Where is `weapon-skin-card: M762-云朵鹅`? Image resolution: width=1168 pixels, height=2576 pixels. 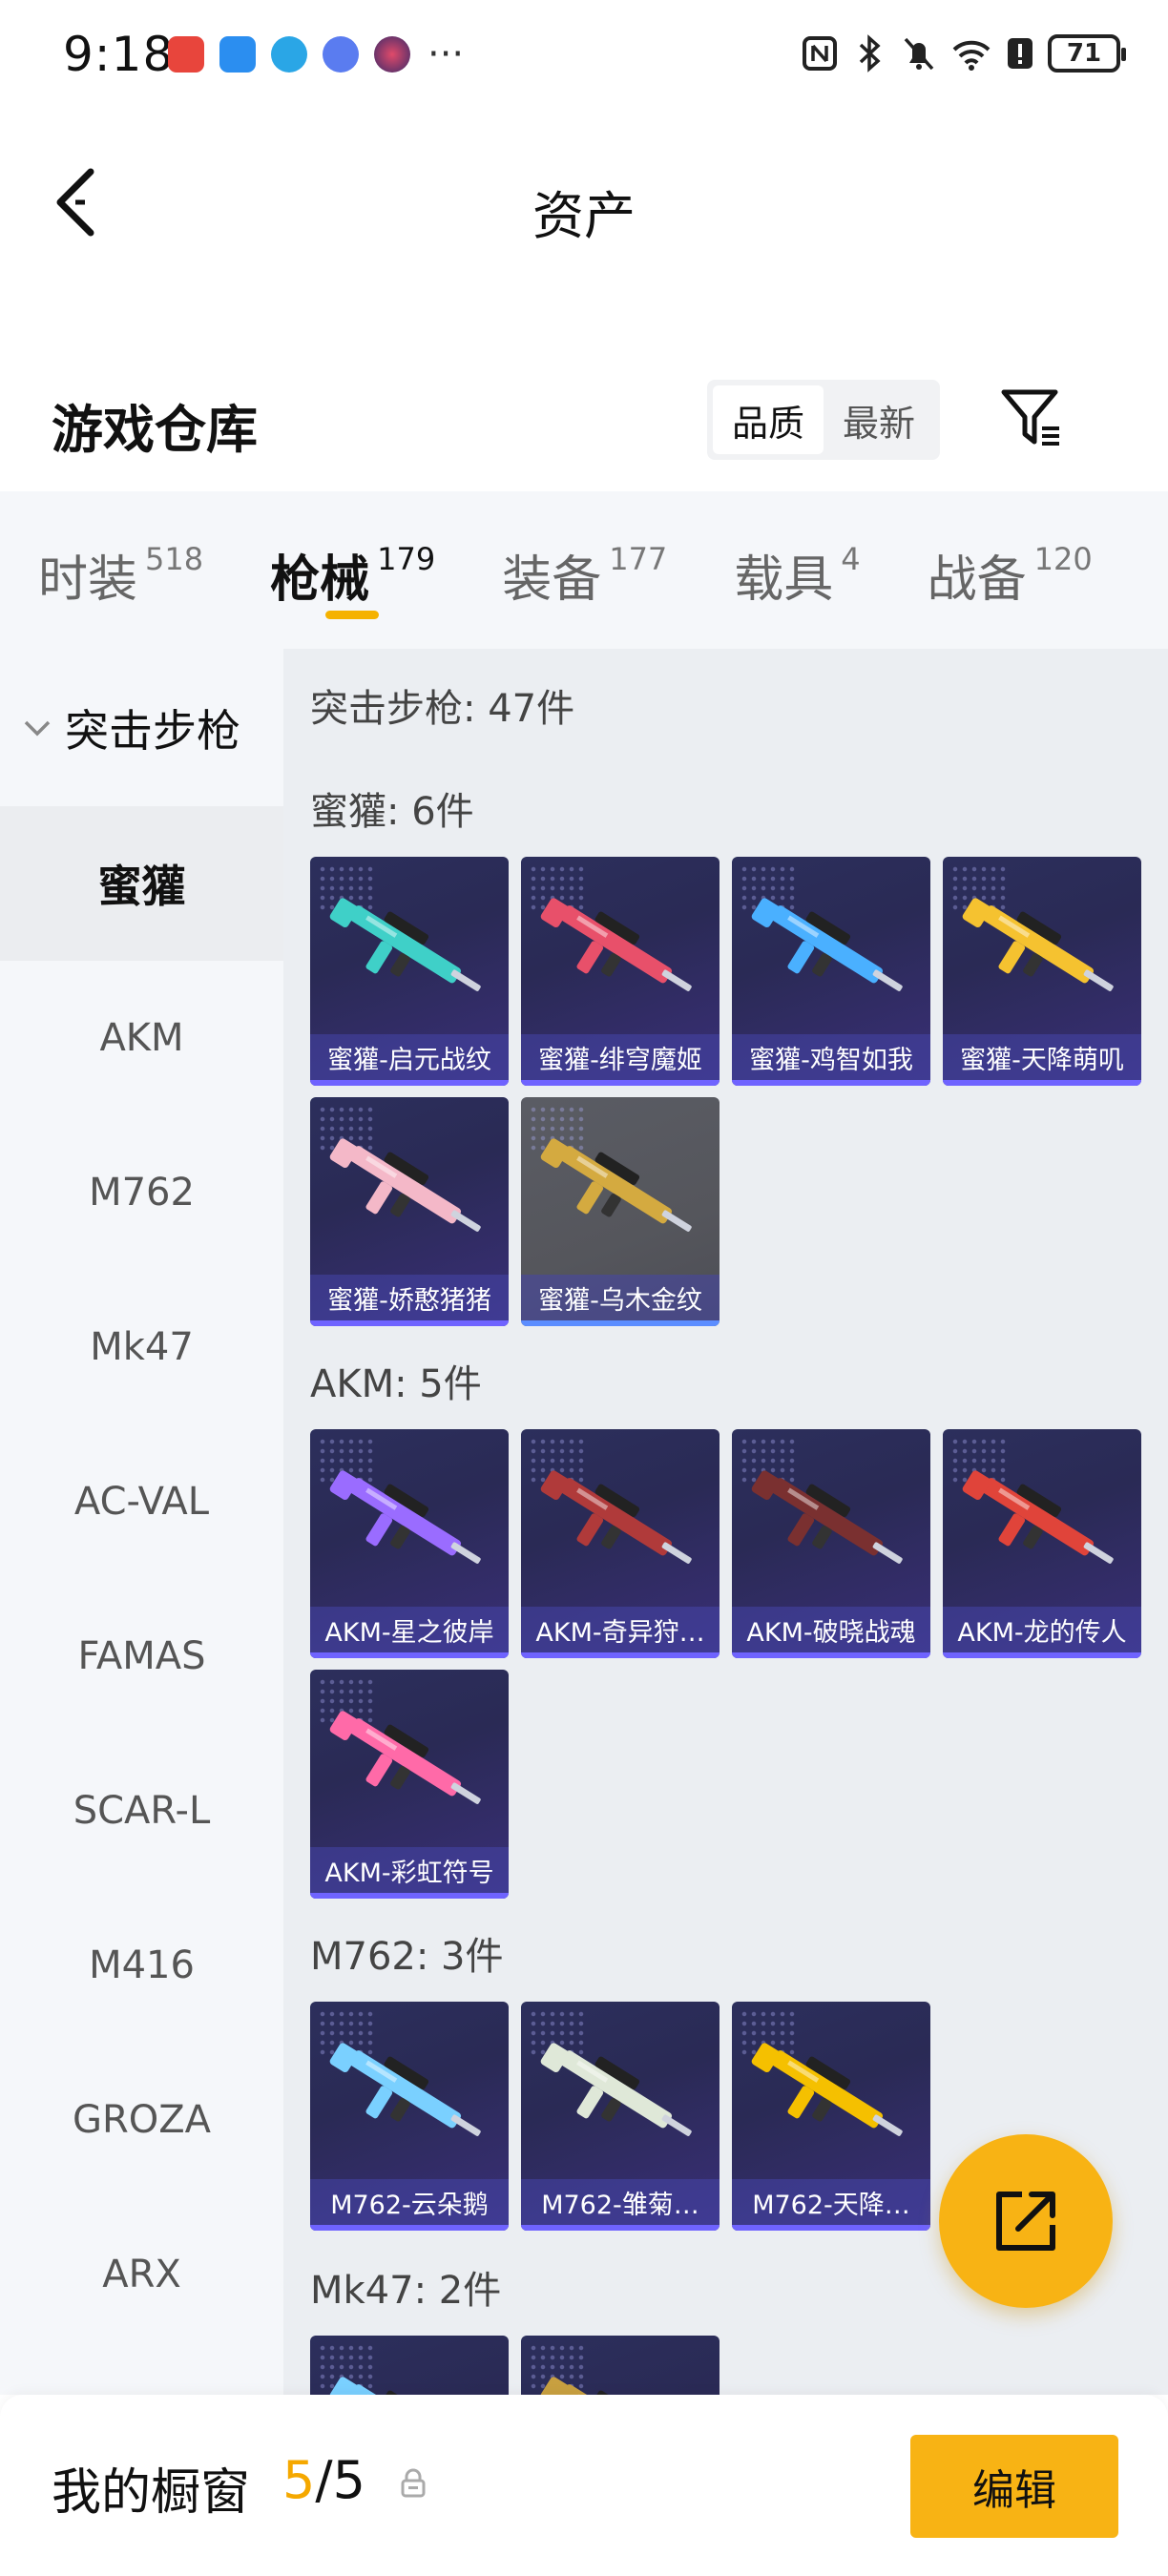 weapon-skin-card: M762-云朵鹅 is located at coordinates (409, 2116).